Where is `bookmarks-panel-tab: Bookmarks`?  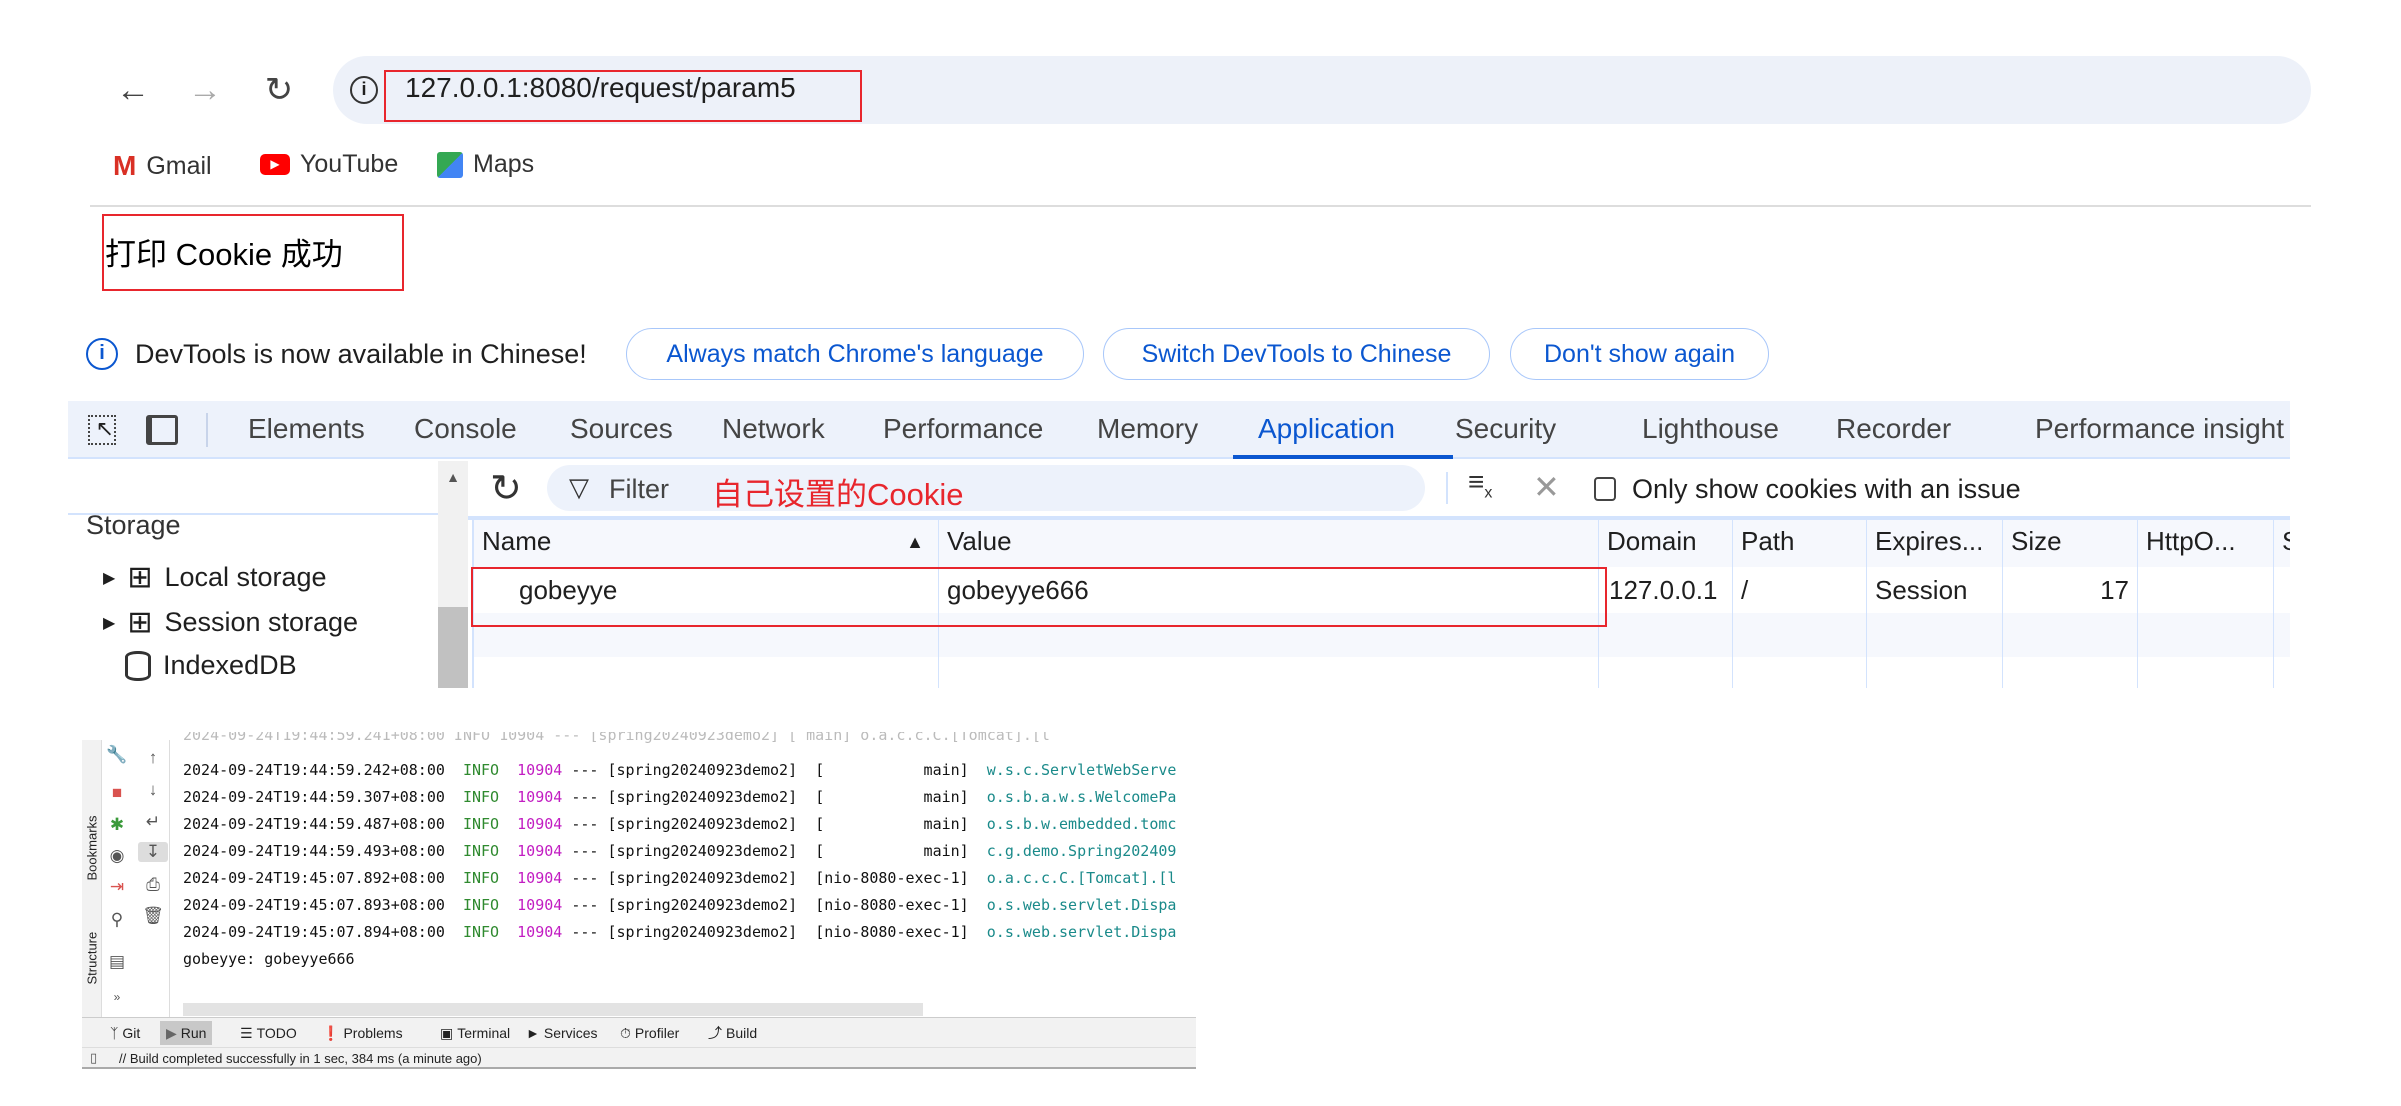 bookmarks-panel-tab: Bookmarks is located at coordinates (92, 842).